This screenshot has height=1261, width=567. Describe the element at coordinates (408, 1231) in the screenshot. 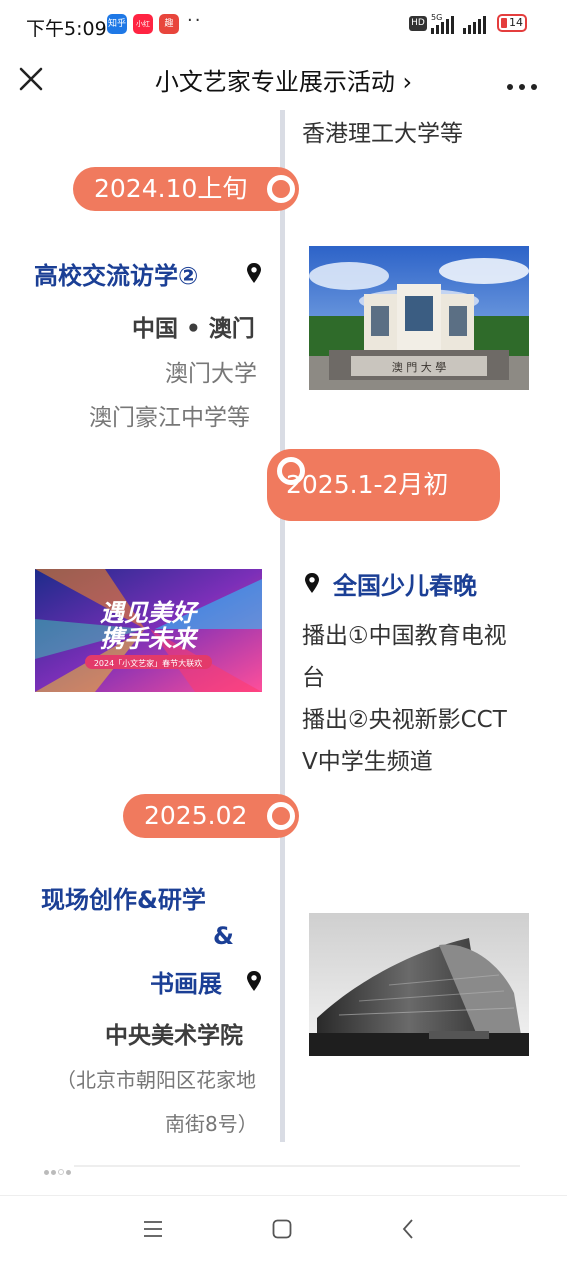

I see `back-icon` at that location.